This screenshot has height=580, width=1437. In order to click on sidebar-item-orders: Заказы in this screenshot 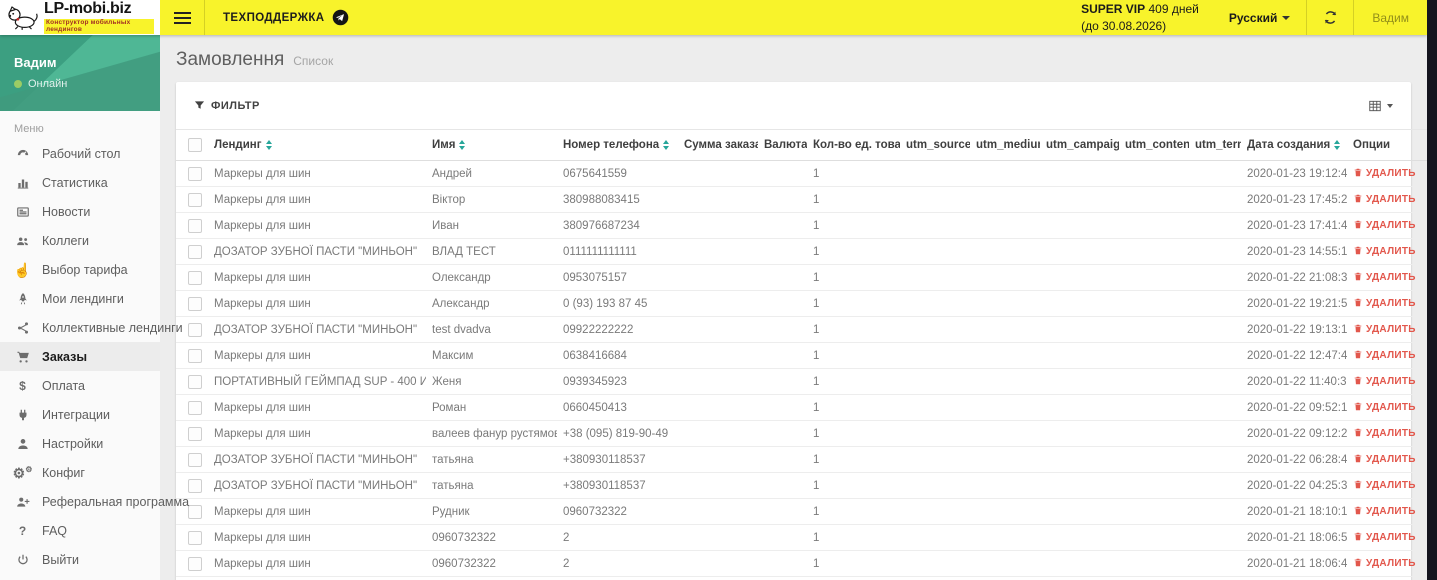, I will do `click(80, 356)`.